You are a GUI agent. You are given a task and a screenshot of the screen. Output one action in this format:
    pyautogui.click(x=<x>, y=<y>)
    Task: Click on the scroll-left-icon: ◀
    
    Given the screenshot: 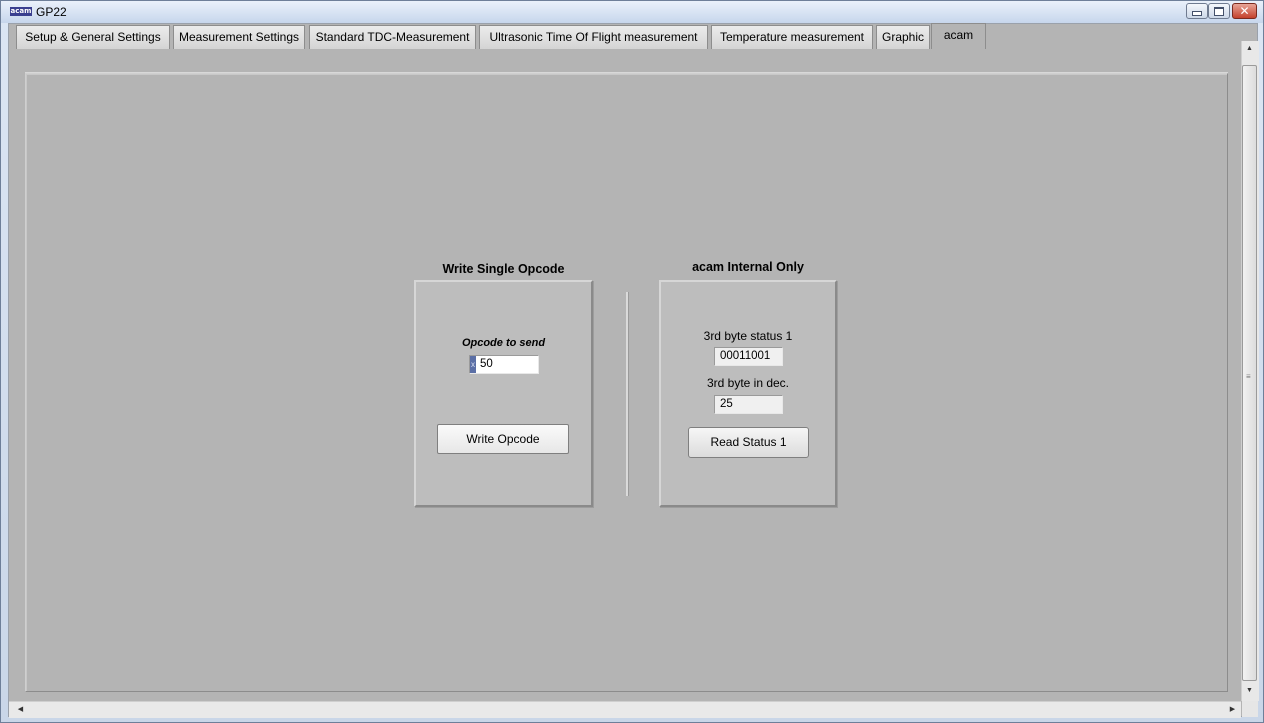 What is the action you would take?
    pyautogui.click(x=20, y=709)
    